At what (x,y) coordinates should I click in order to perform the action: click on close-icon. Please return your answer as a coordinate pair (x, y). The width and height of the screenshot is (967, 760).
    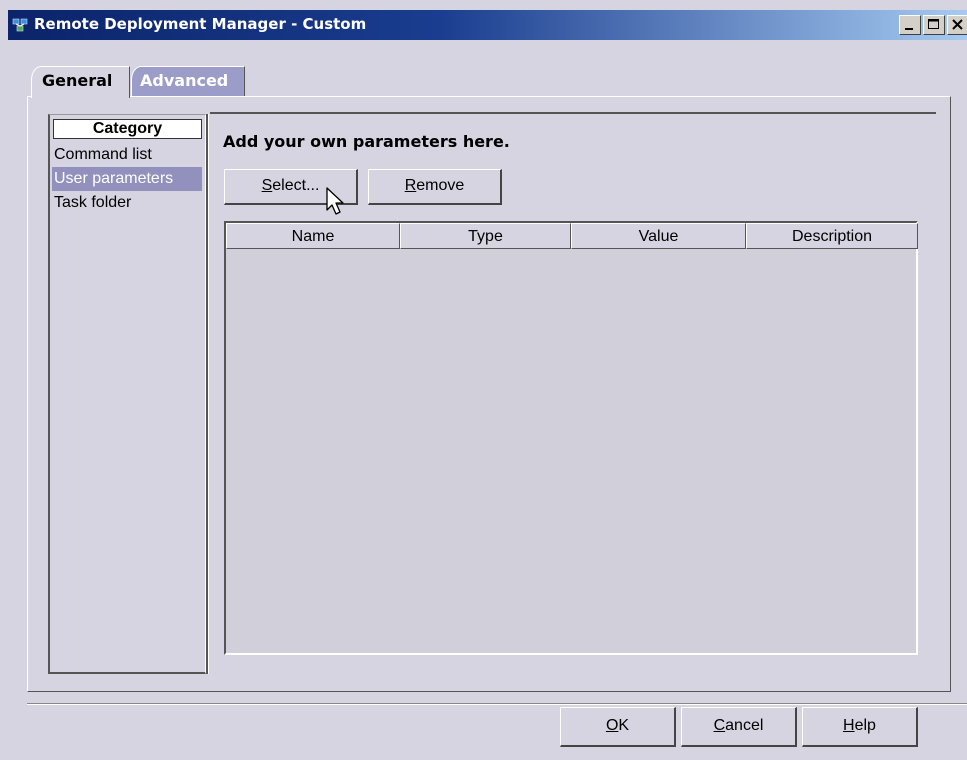
    Looking at the image, I should click on (957, 24).